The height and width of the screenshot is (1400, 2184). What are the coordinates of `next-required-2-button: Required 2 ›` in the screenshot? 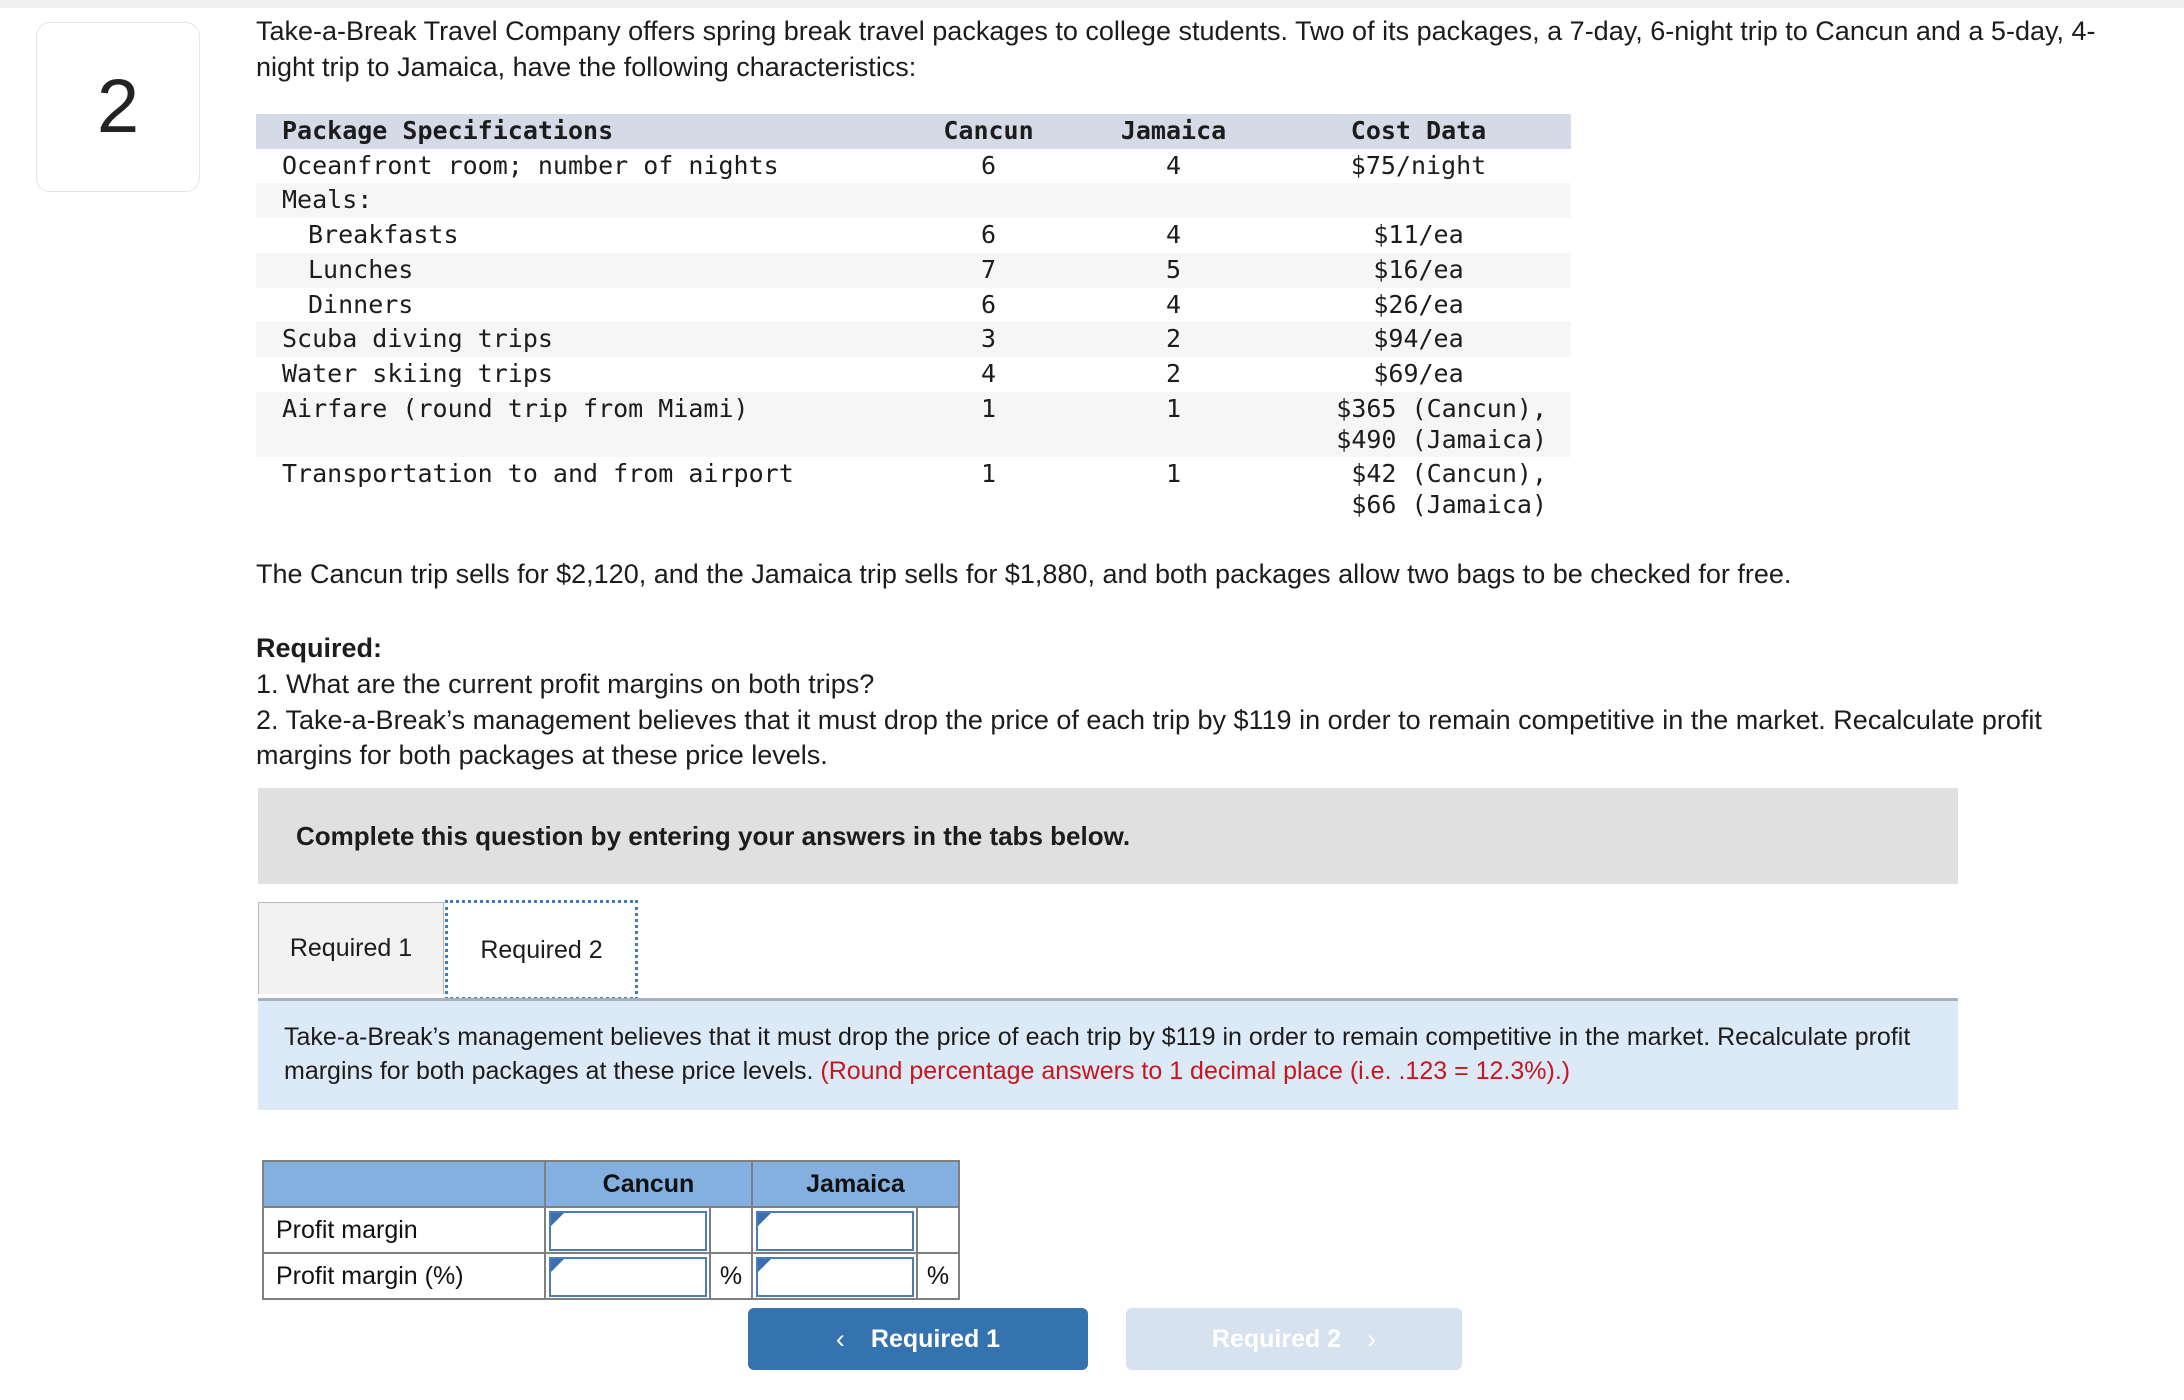 It's located at (1294, 1339).